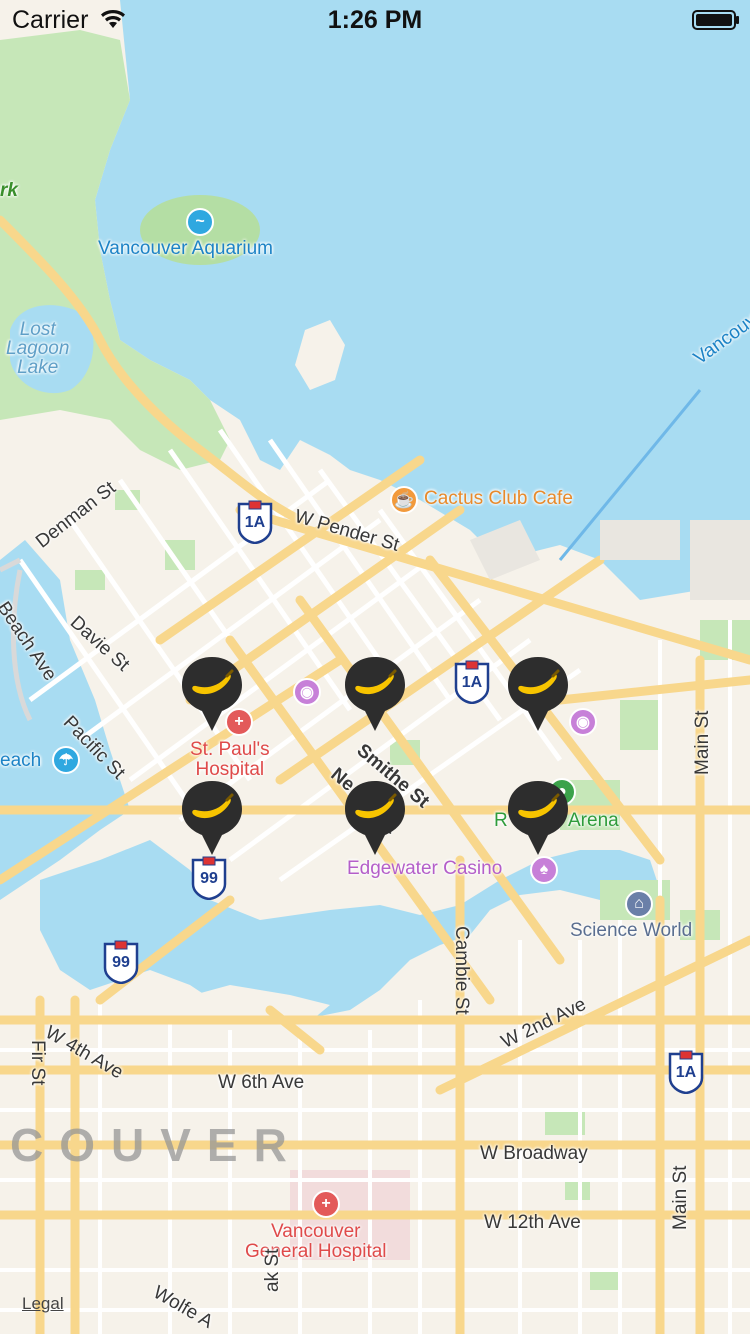 This screenshot has width=750, height=1334. Describe the element at coordinates (185, 249) in the screenshot. I see `aquarium-label: Vancouver Aquarium` at that location.